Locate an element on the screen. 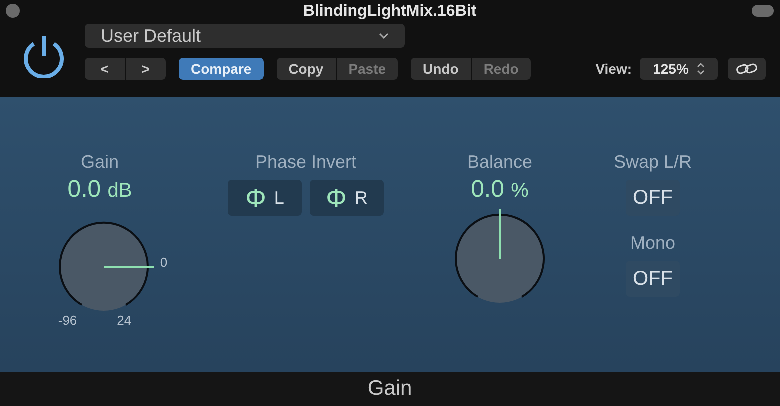  balance-label: Balance is located at coordinates (500, 162).